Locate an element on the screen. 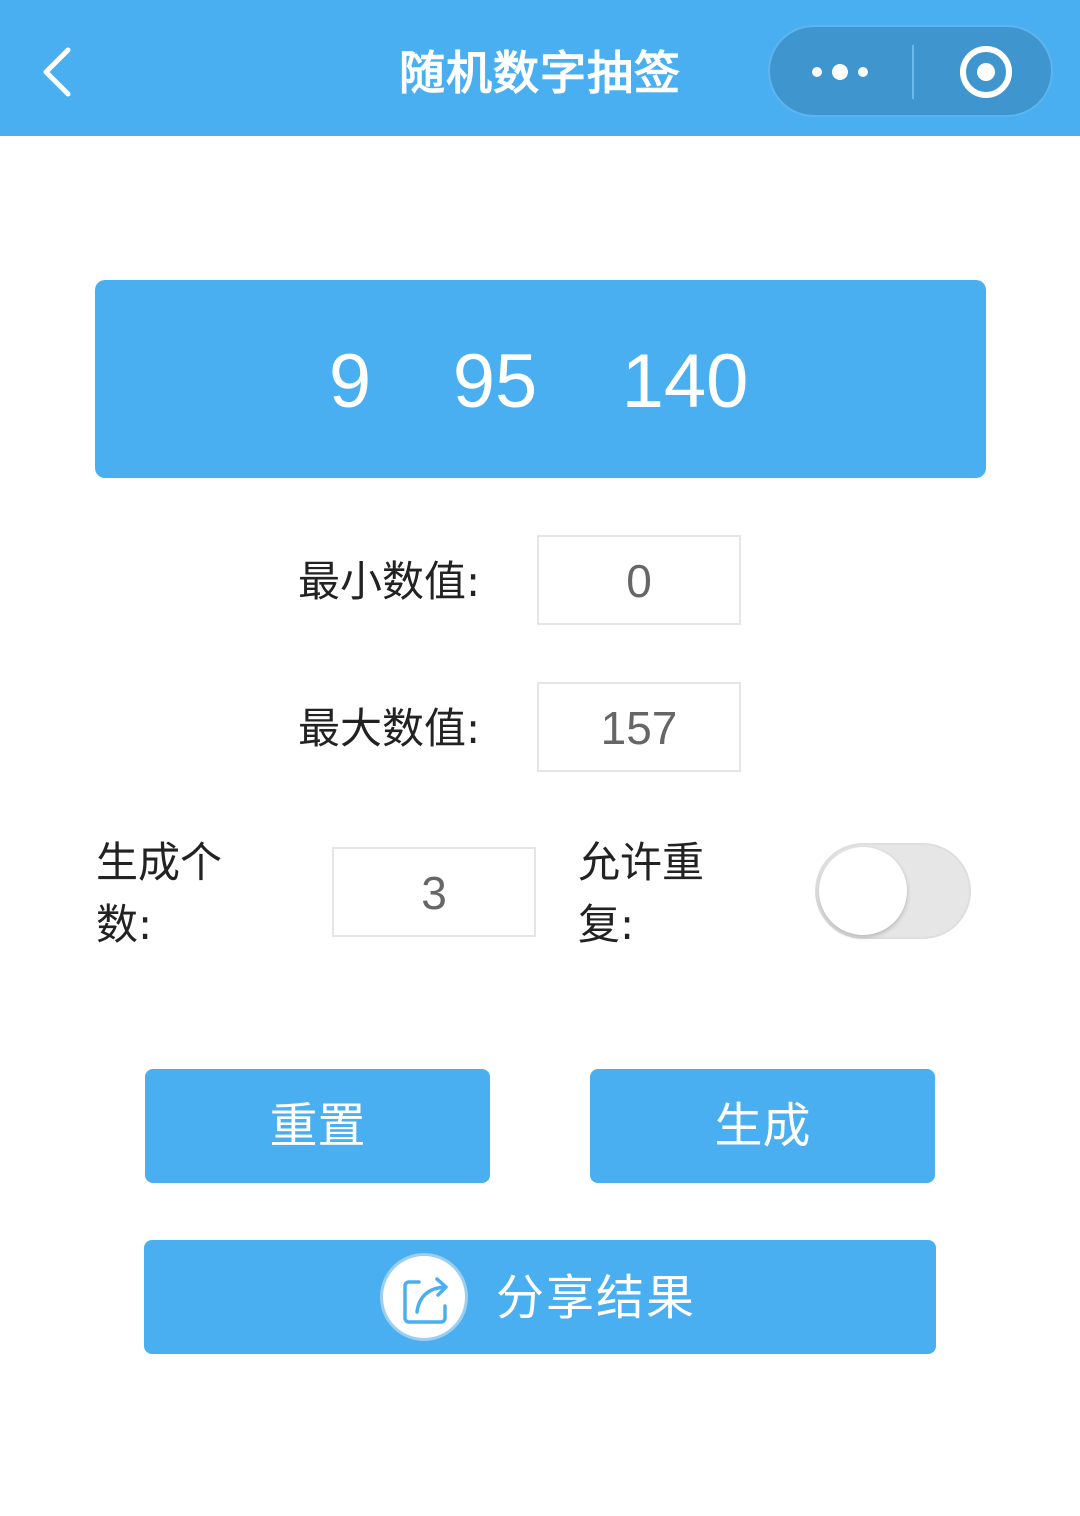 The height and width of the screenshot is (1516, 1080). chevron-left-icon is located at coordinates (57, 72).